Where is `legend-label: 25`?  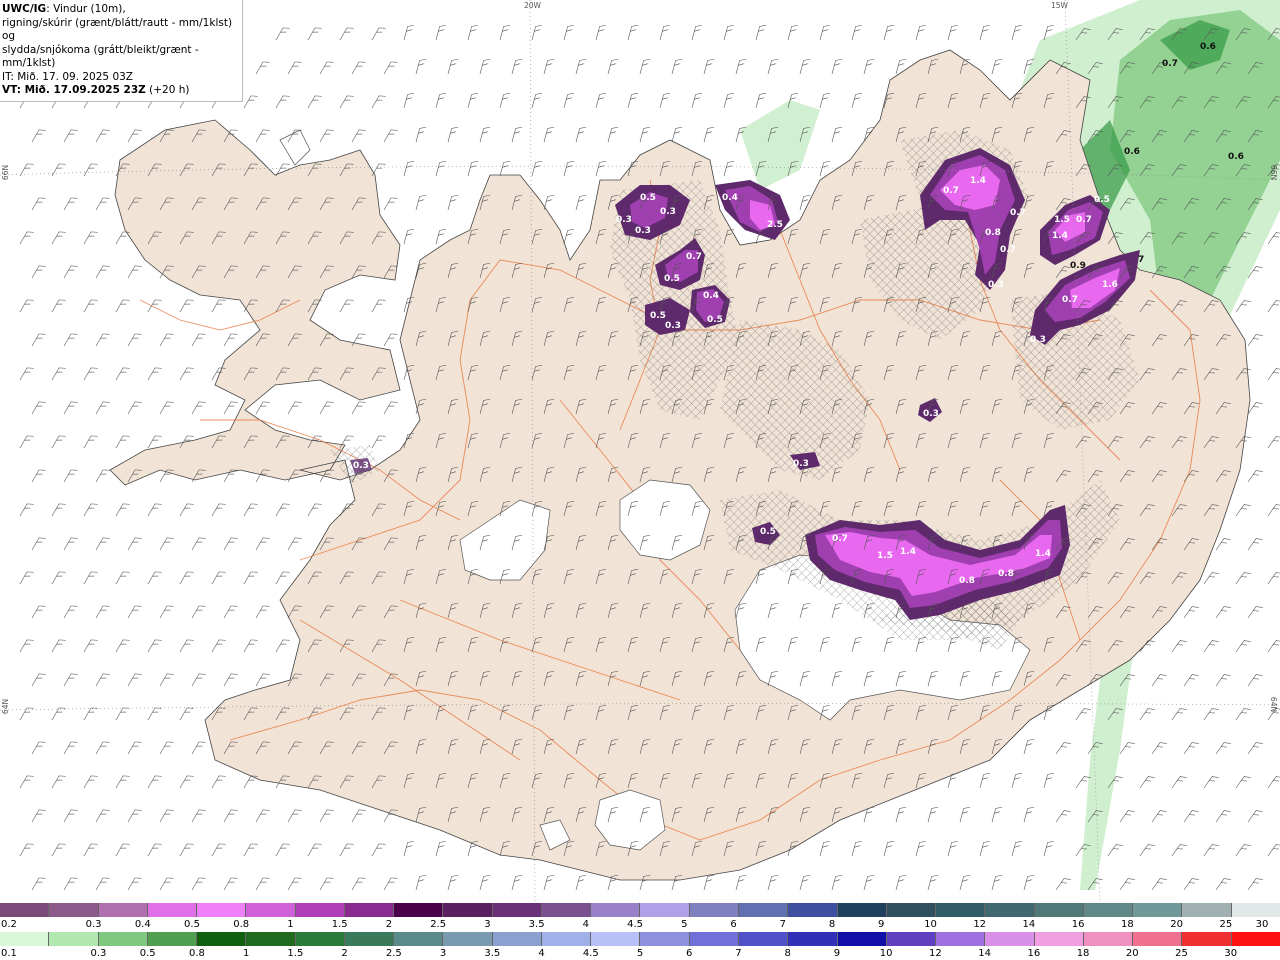
legend-label: 25 is located at coordinates (1226, 924).